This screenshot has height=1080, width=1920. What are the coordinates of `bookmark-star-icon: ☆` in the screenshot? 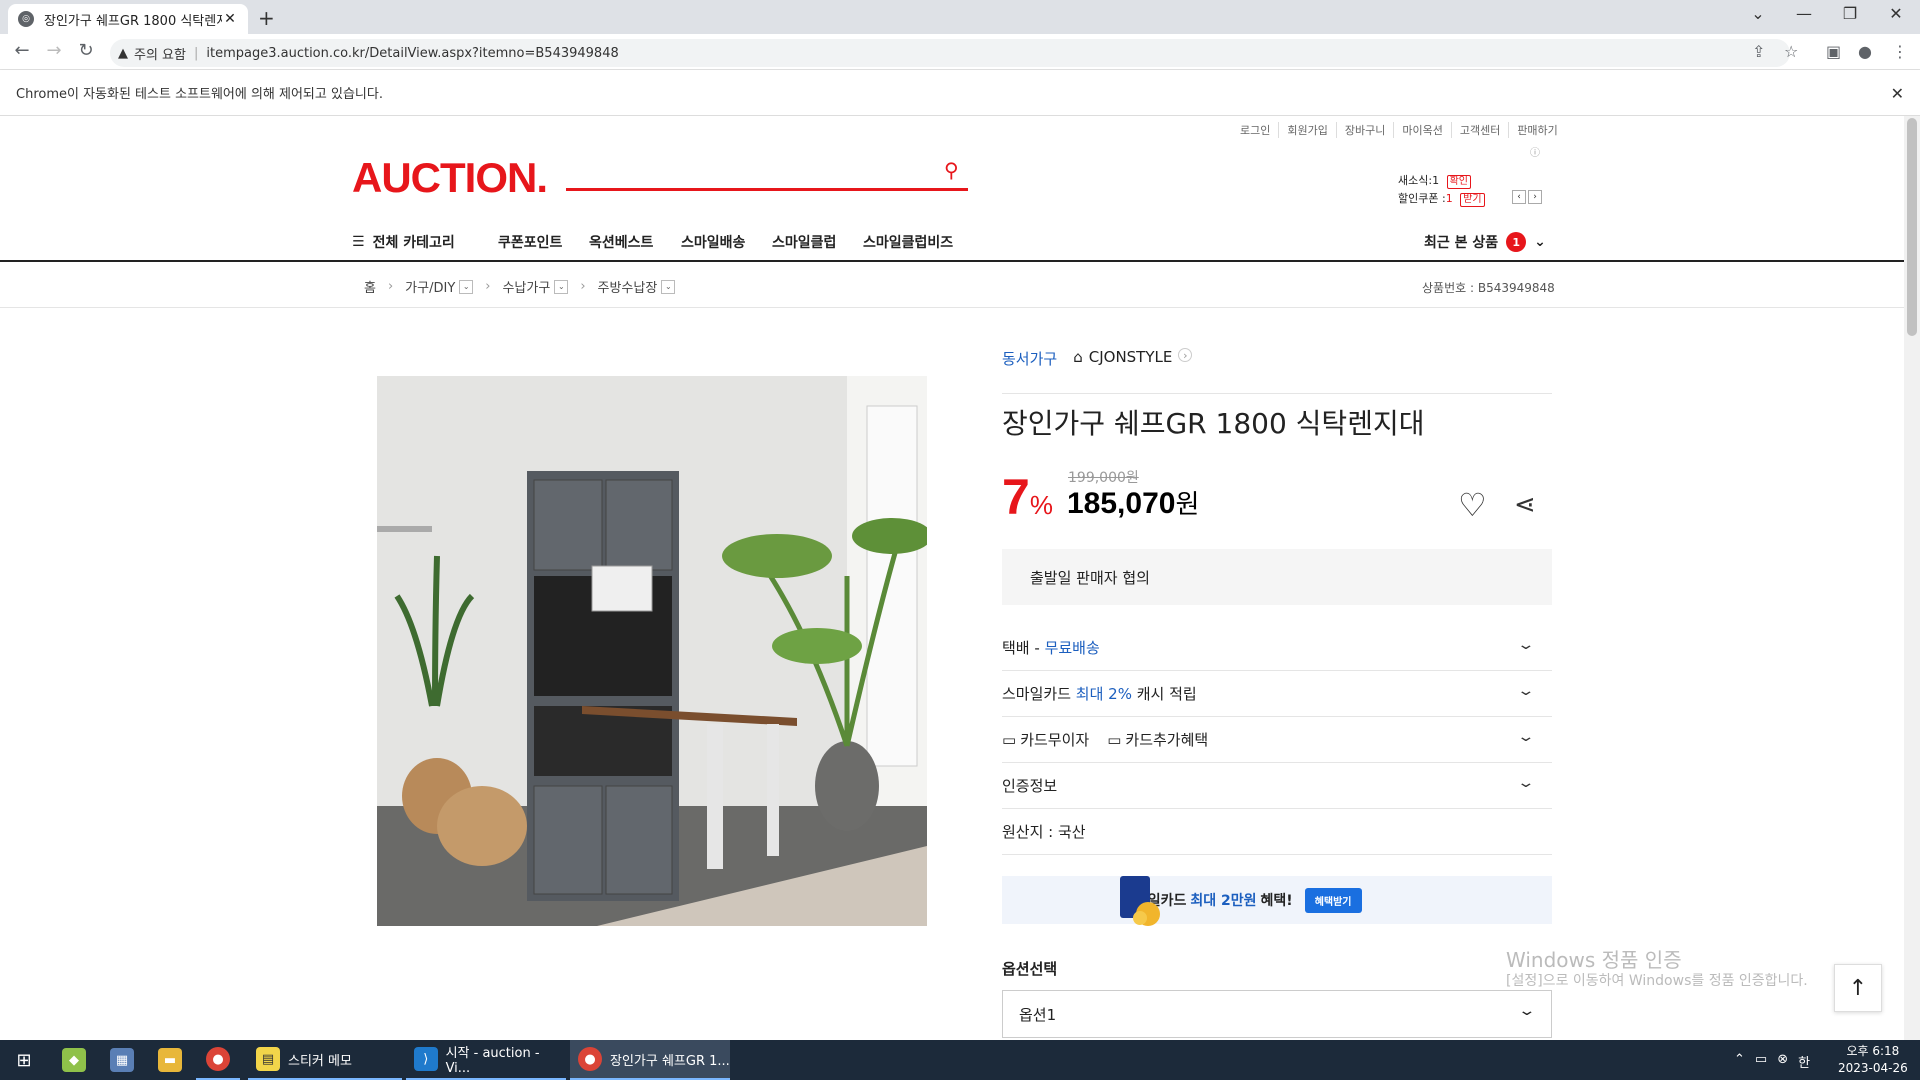 It's located at (1791, 51).